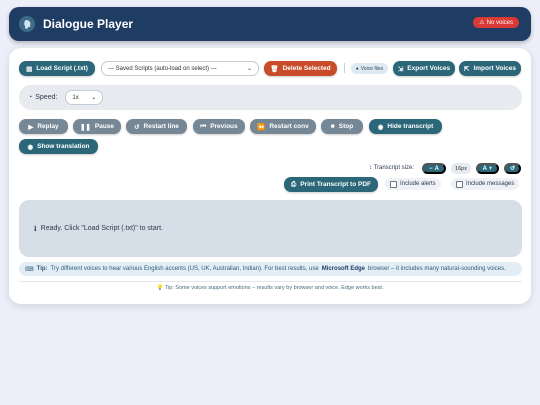  I want to click on lightbulb-icon: 💡, so click(160, 288).